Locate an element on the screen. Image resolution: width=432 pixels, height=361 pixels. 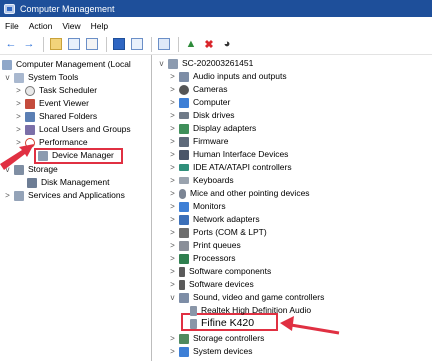
tree-item-label: Firmware is located at coordinates (211, 141).